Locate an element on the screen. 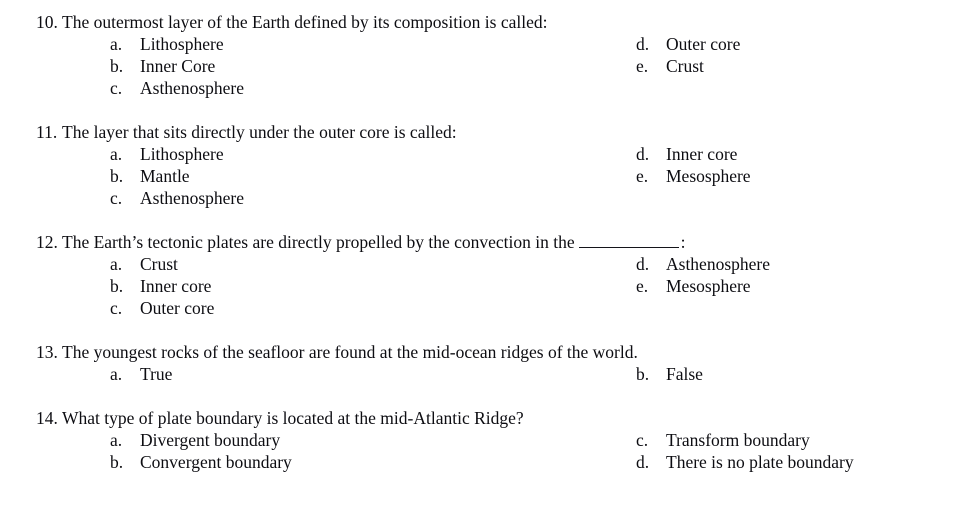  option-row: b. Inner core e. Mesosphere is located at coordinates (479, 286).